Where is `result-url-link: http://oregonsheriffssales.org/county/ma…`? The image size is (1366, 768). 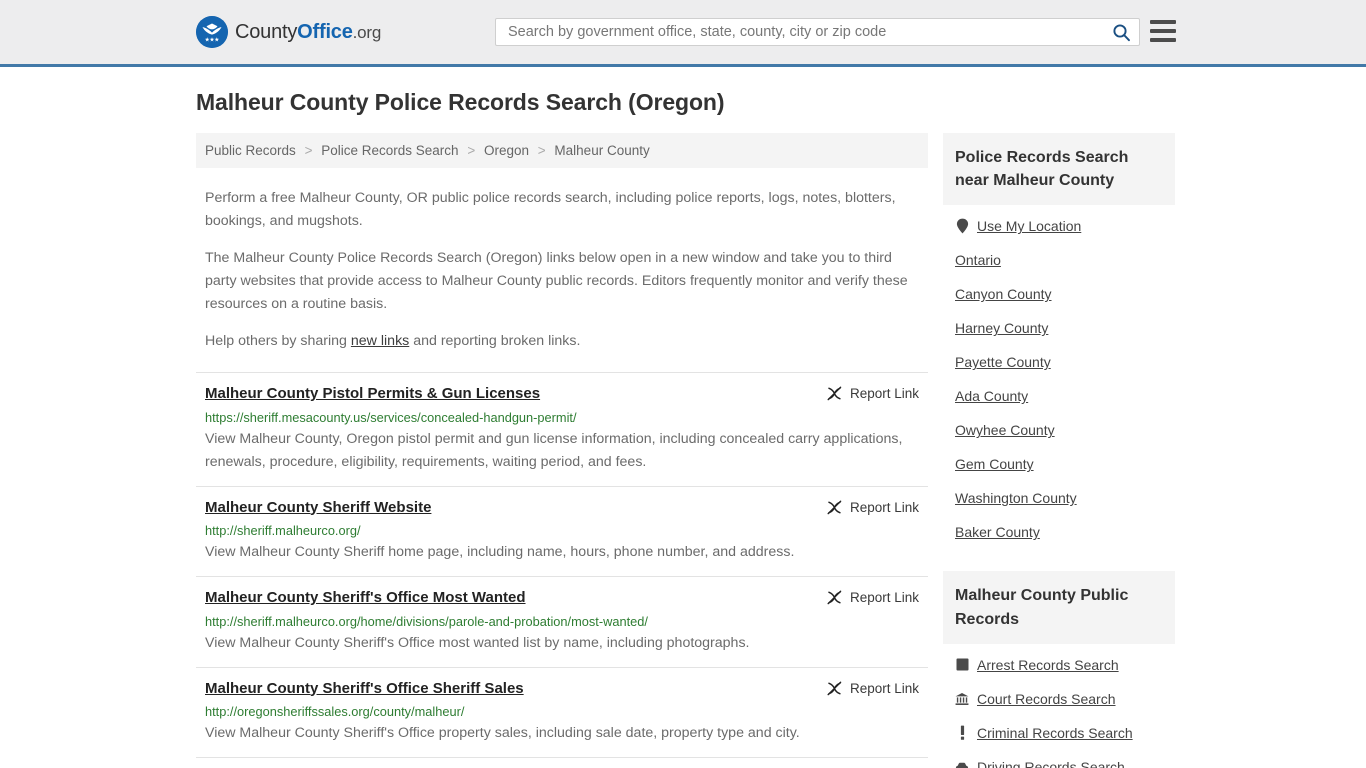 result-url-link: http://oregonsheriffssales.org/county/ma… is located at coordinates (562, 711).